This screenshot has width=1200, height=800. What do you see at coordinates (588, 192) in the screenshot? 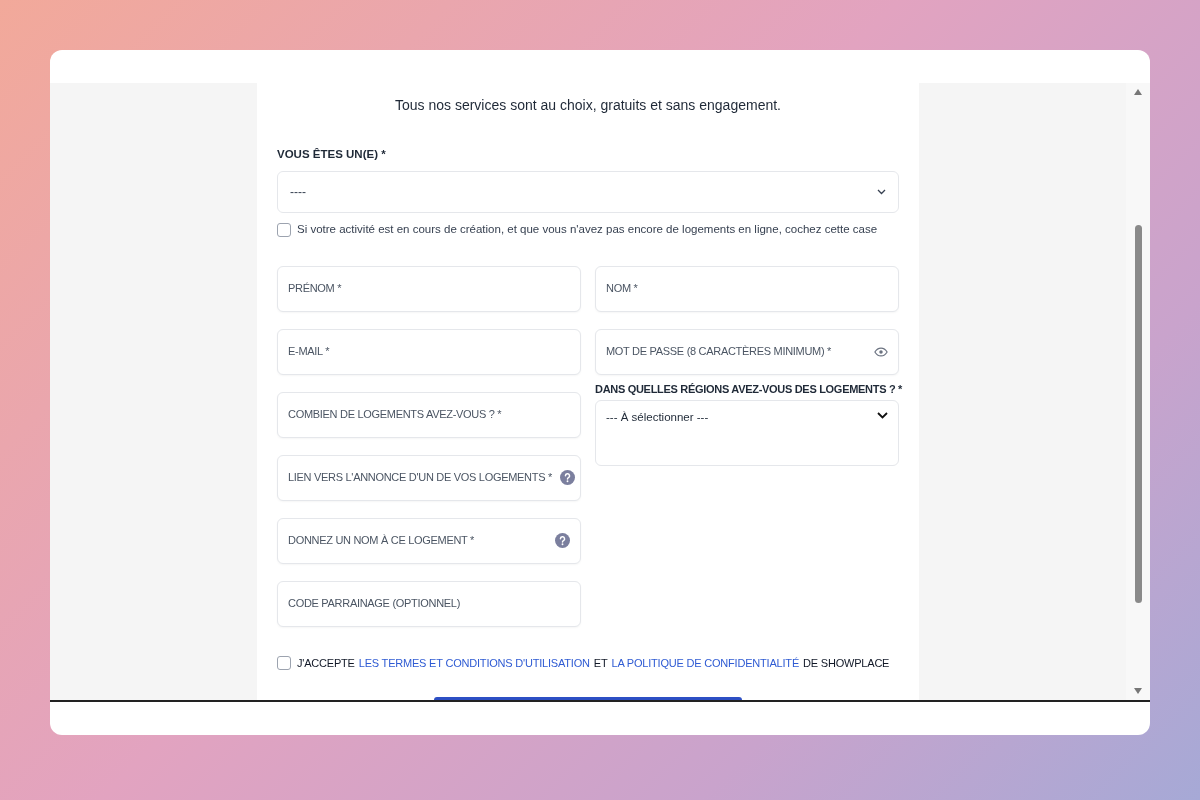
I see `user-type-select: ----` at bounding box center [588, 192].